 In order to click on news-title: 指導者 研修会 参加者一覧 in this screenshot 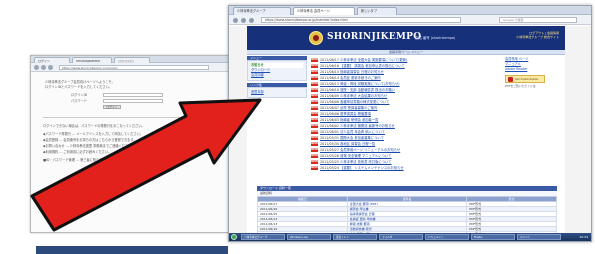, I will do `click(359, 120)`.